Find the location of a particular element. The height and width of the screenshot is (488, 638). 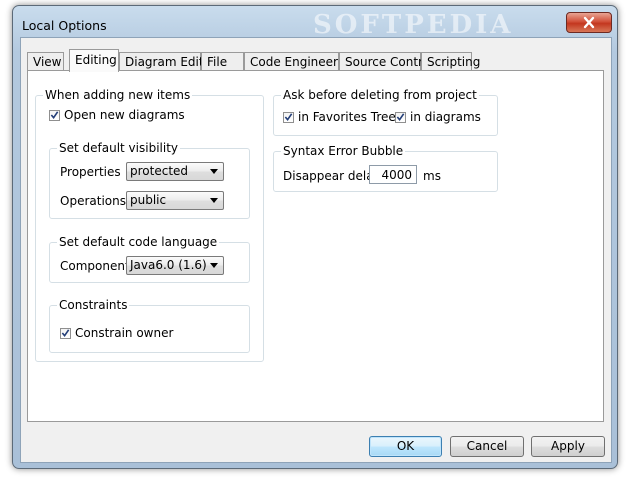

open-new-diagrams-checkbox: Open new diagrams is located at coordinates (117, 115).